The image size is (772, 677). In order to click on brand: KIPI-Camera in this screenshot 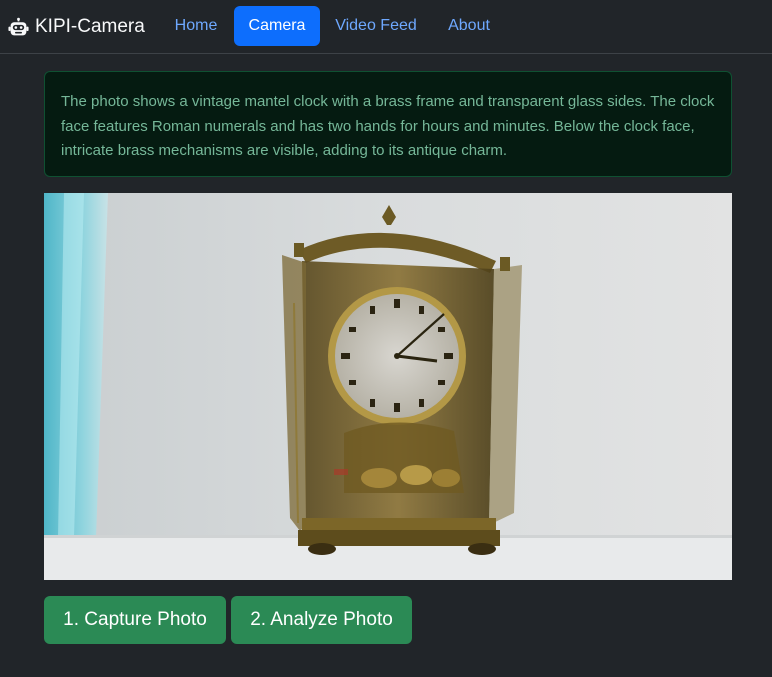, I will do `click(76, 27)`.